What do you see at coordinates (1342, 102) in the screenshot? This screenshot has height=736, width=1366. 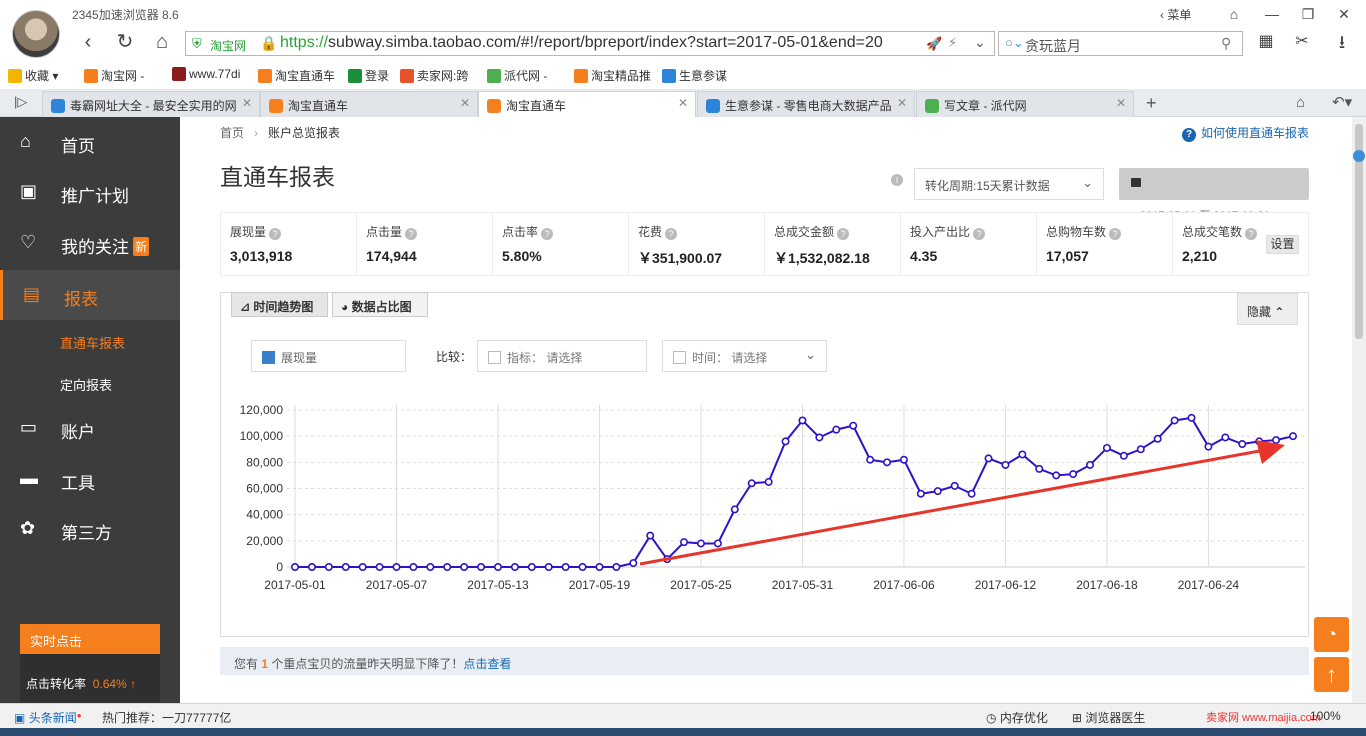 I see `undo-icon: ↶▾` at bounding box center [1342, 102].